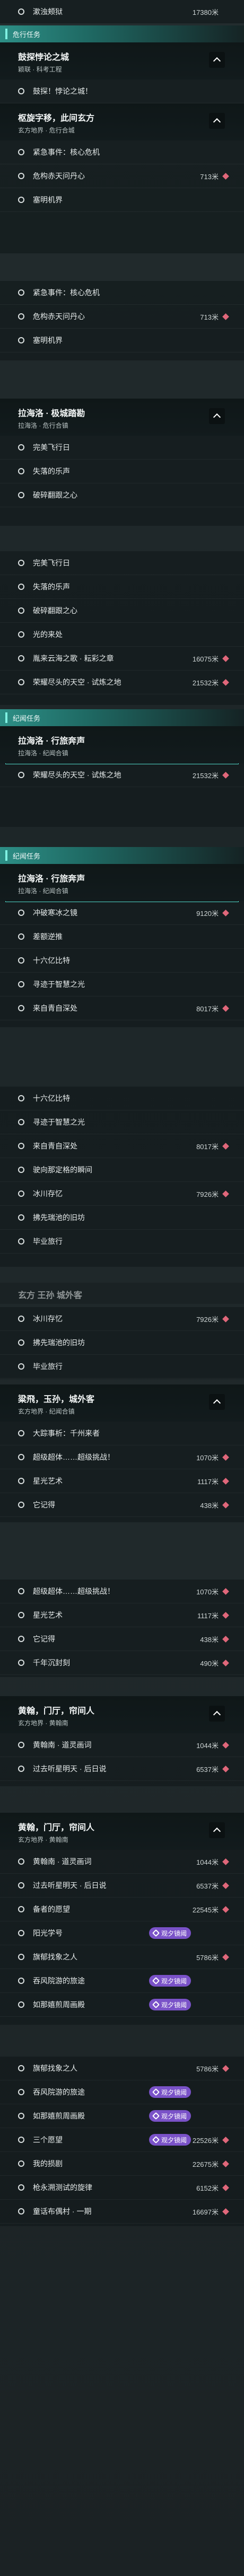 The height and width of the screenshot is (2576, 244). Describe the element at coordinates (206, 12) in the screenshot. I see `quest-distance: 17380米` at that location.